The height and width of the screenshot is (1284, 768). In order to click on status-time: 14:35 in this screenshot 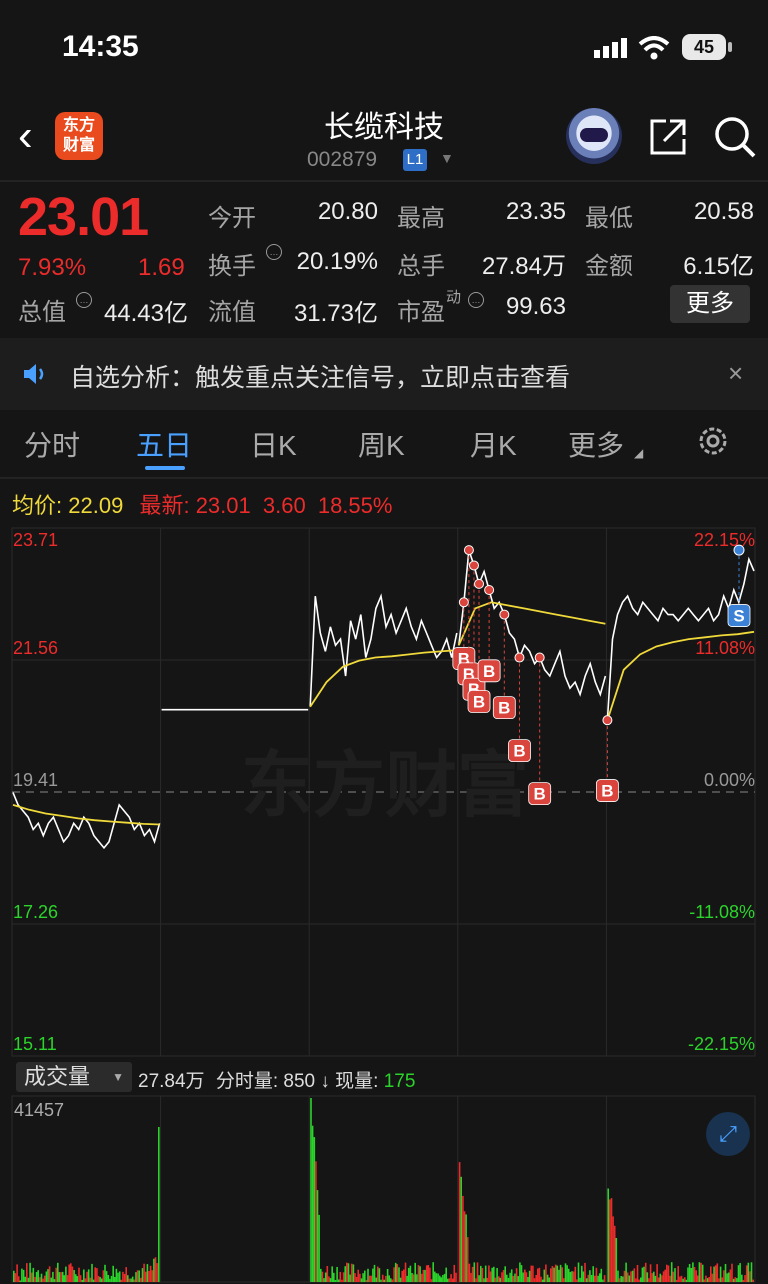, I will do `click(100, 46)`.